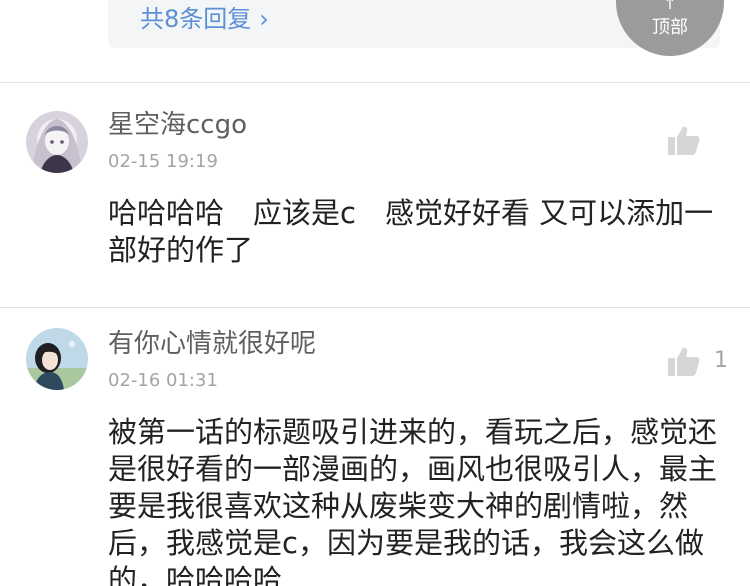 Image resolution: width=750 pixels, height=586 pixels. What do you see at coordinates (177, 125) in the screenshot?
I see `username: 星空海ccgo` at bounding box center [177, 125].